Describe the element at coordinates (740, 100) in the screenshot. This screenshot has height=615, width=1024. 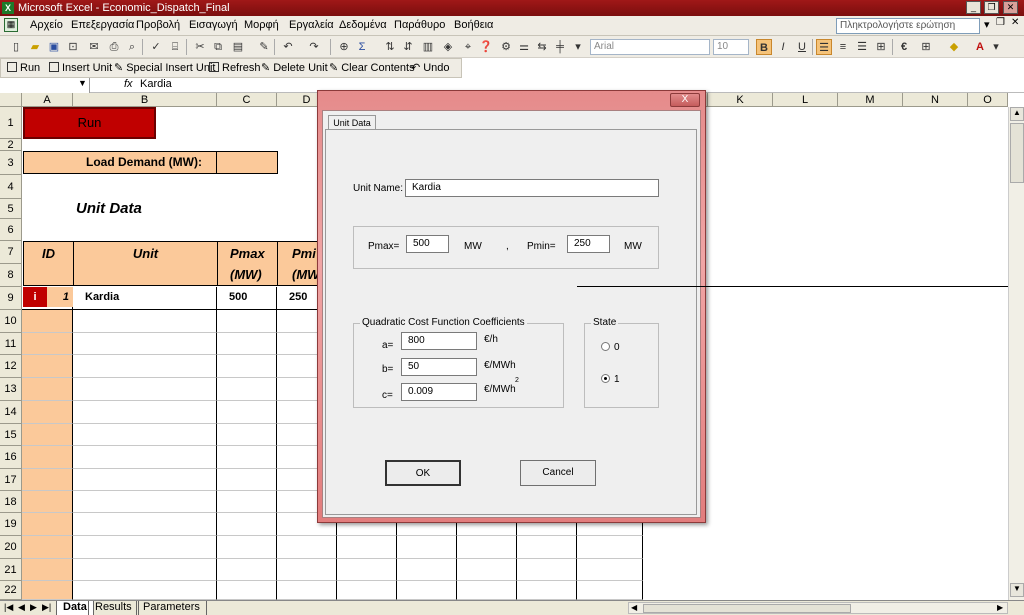
I see `column-header-k: K` at that location.